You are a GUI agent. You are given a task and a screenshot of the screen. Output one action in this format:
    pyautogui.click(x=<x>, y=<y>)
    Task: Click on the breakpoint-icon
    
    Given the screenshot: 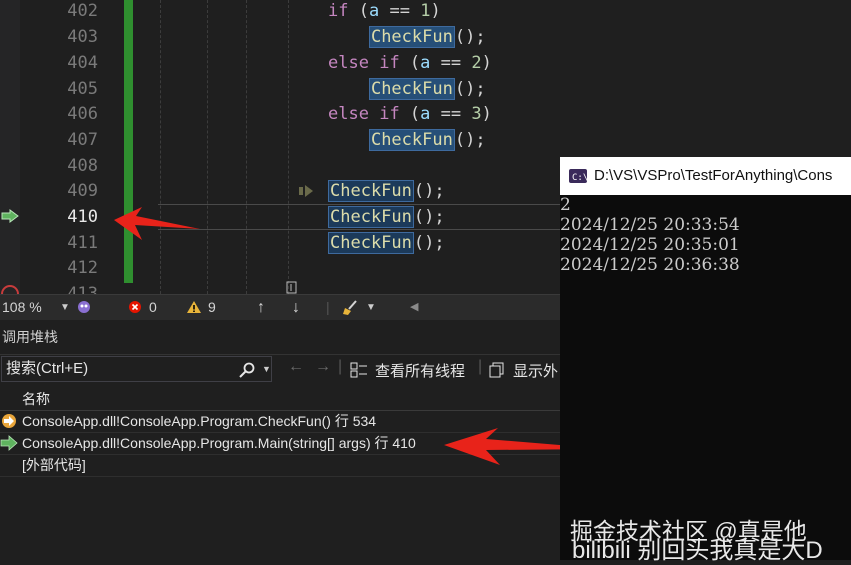 What is the action you would take?
    pyautogui.click(x=10, y=289)
    